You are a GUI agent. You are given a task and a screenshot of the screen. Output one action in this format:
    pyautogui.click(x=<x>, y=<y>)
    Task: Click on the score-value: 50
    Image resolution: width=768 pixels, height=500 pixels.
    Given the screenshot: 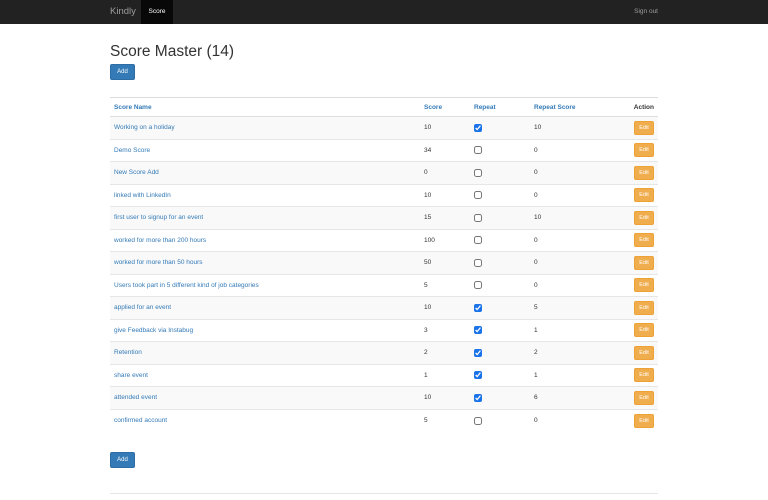 What is the action you would take?
    pyautogui.click(x=445, y=262)
    